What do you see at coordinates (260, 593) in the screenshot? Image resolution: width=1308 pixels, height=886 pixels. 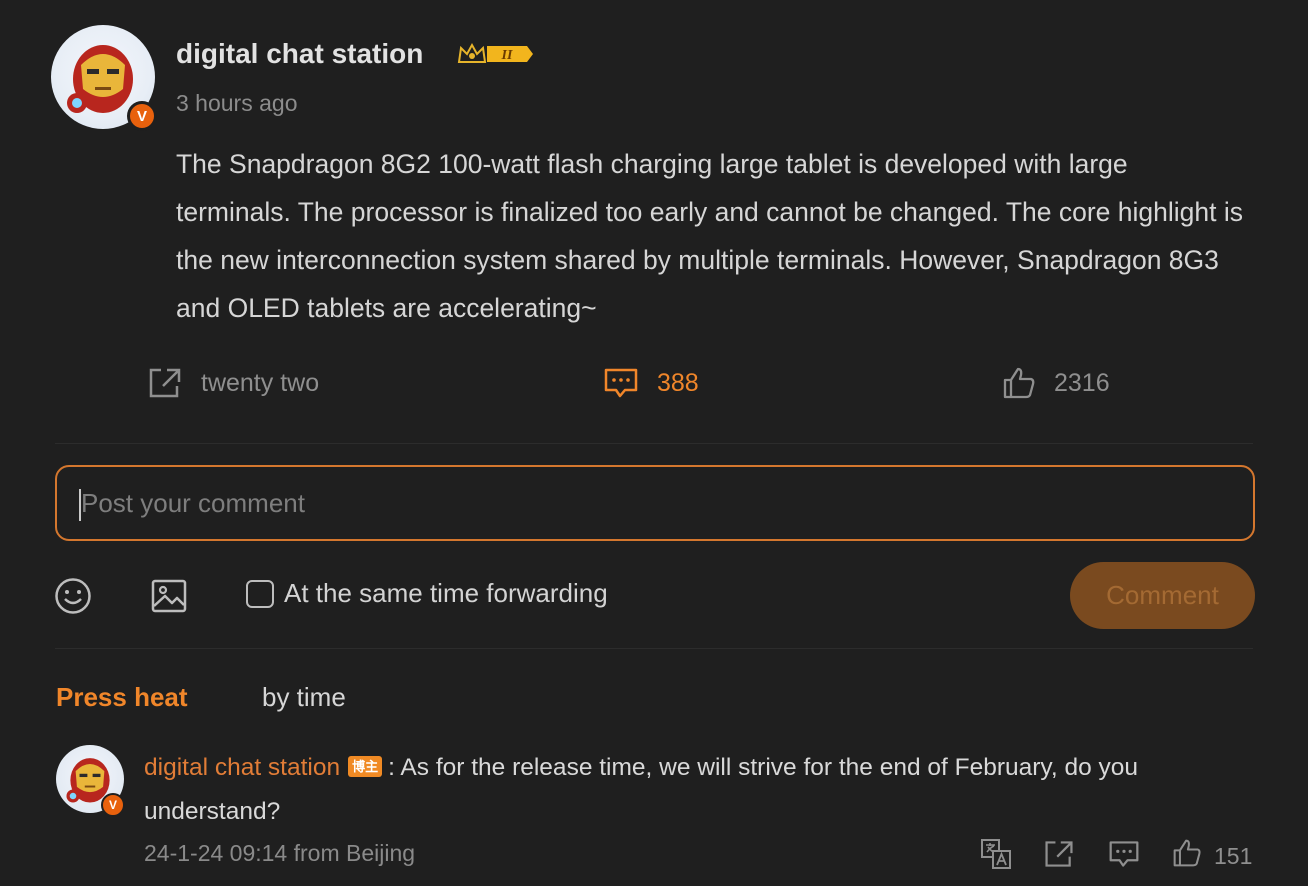 I see `checkbox-box` at bounding box center [260, 593].